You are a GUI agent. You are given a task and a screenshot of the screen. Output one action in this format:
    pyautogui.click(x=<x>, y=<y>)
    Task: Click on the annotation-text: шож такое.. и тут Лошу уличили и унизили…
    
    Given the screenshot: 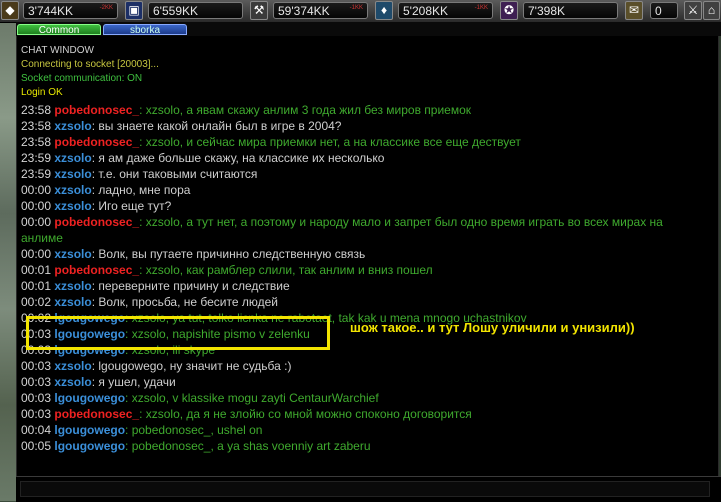 What is the action you would take?
    pyautogui.click(x=492, y=327)
    